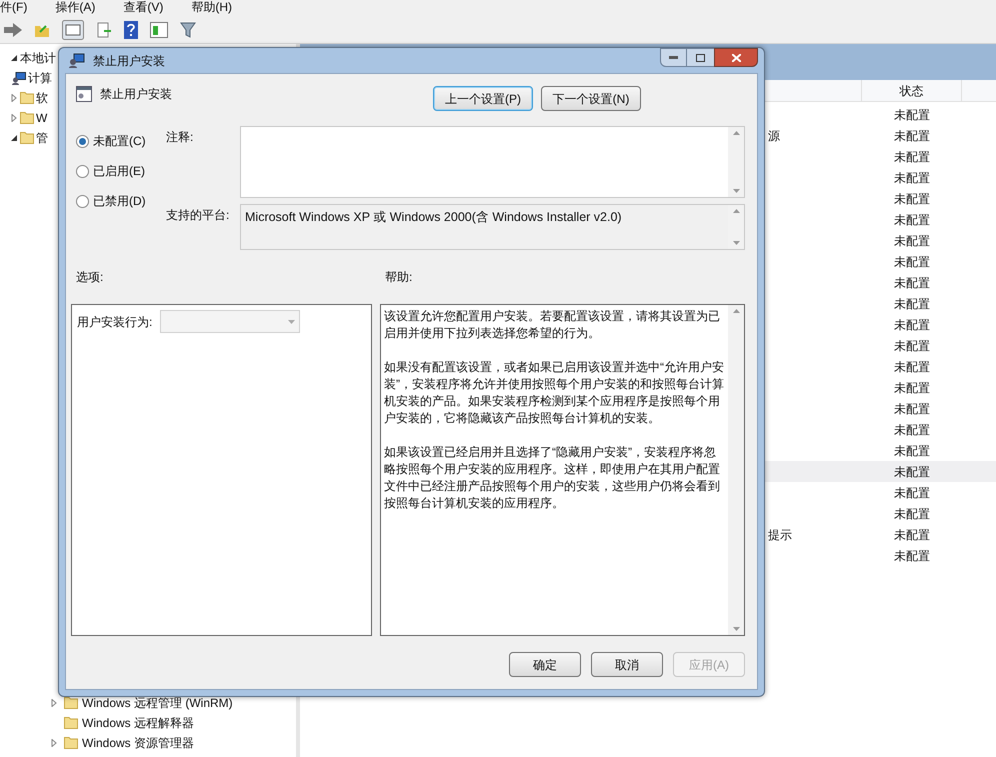 This screenshot has width=996, height=757. I want to click on menu-item: 查看(V), so click(143, 8).